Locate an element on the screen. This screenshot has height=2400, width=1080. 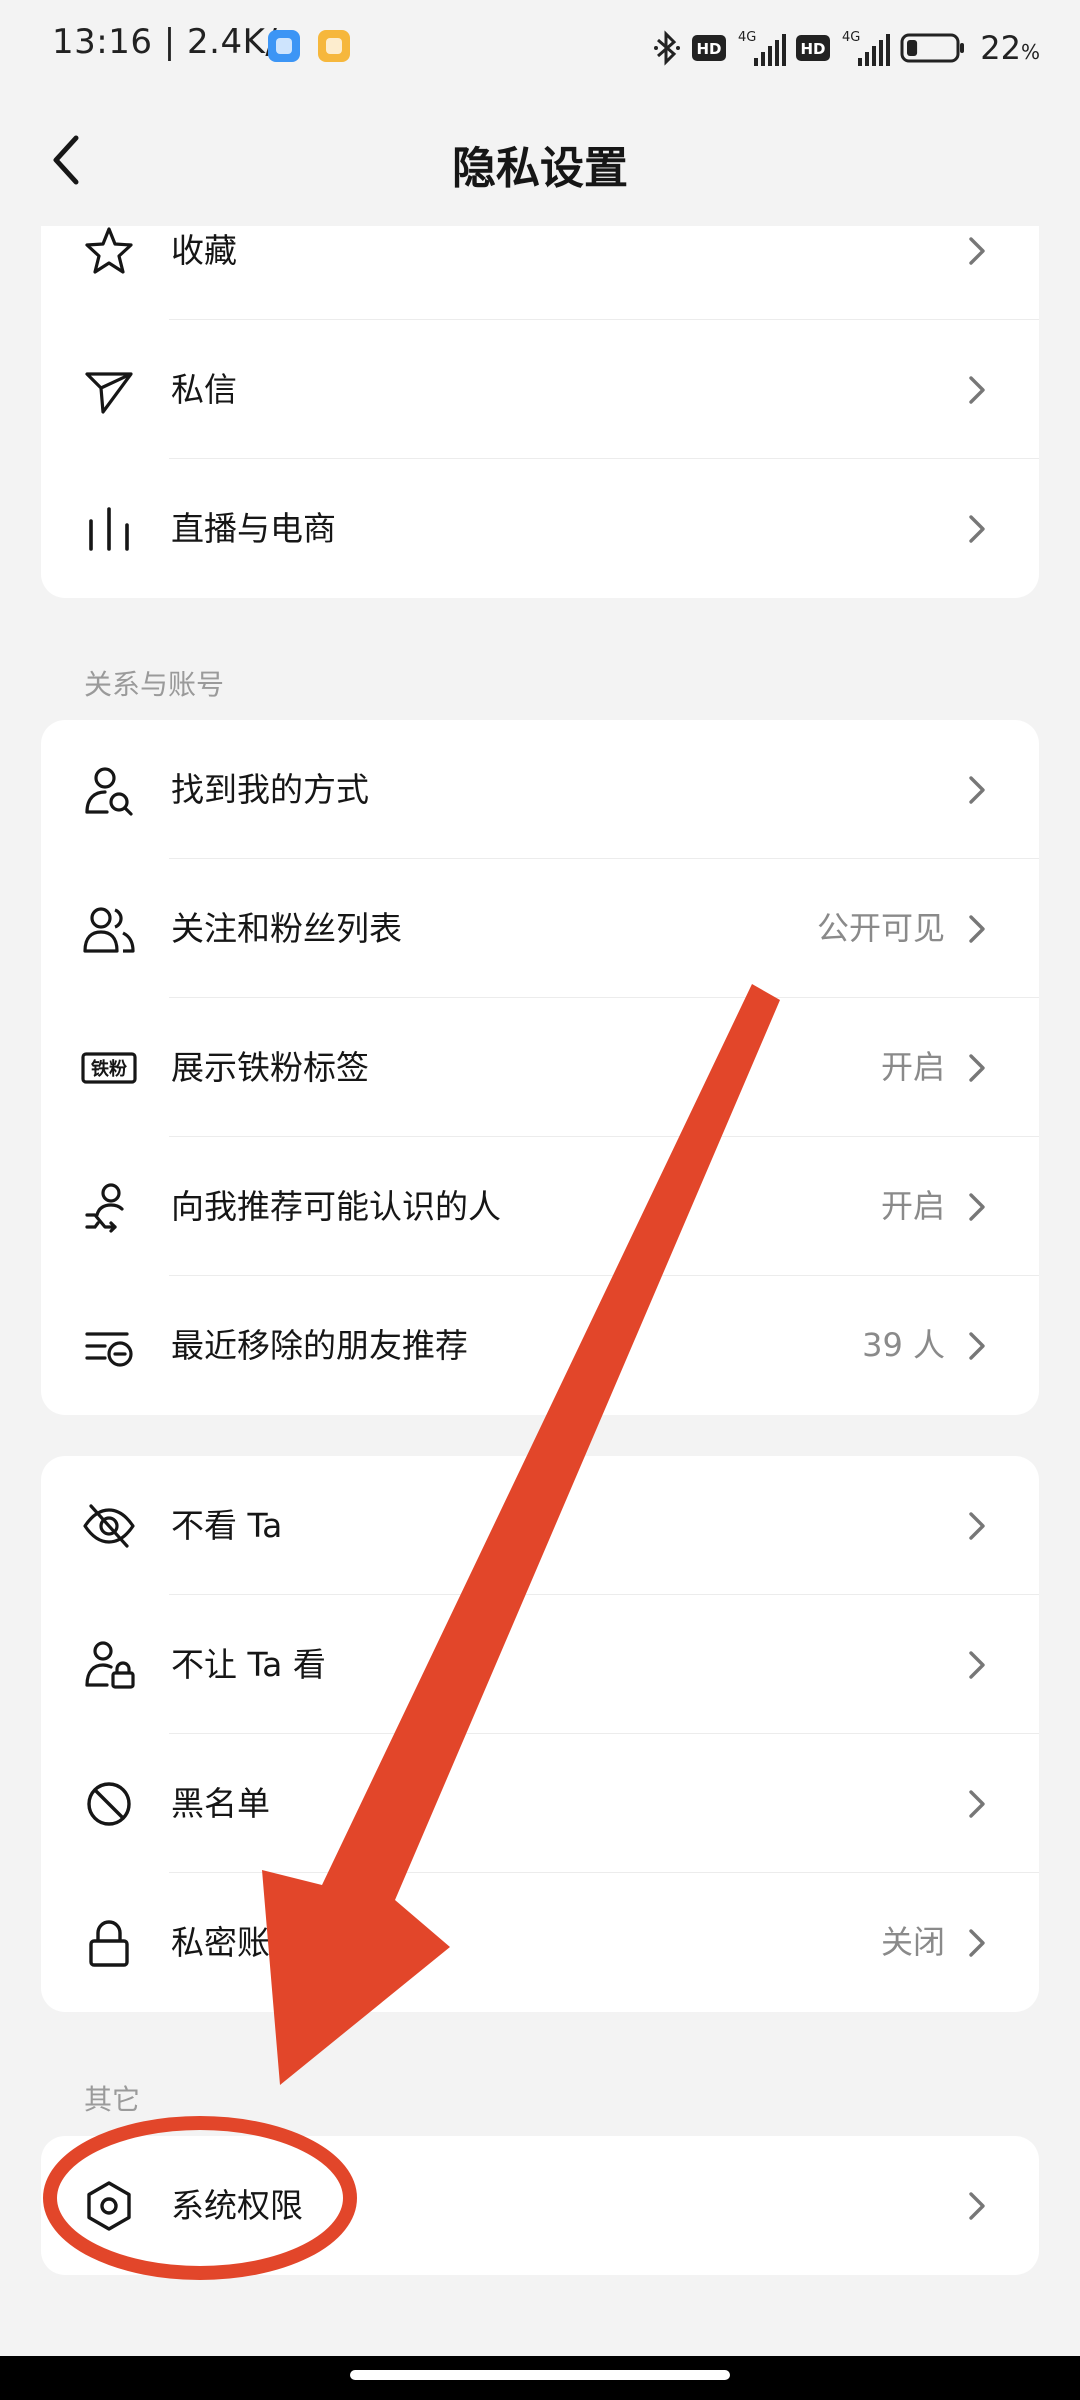
row-label: 不让 Ta 看 is located at coordinates (248, 1664).